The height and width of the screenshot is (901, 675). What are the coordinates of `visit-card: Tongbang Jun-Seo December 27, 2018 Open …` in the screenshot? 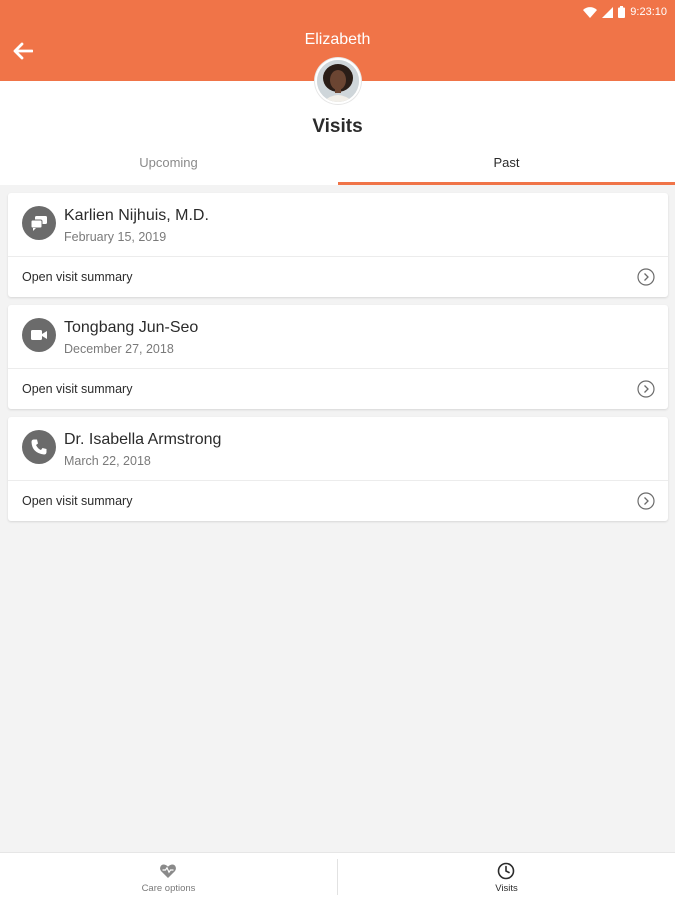 It's located at (338, 357).